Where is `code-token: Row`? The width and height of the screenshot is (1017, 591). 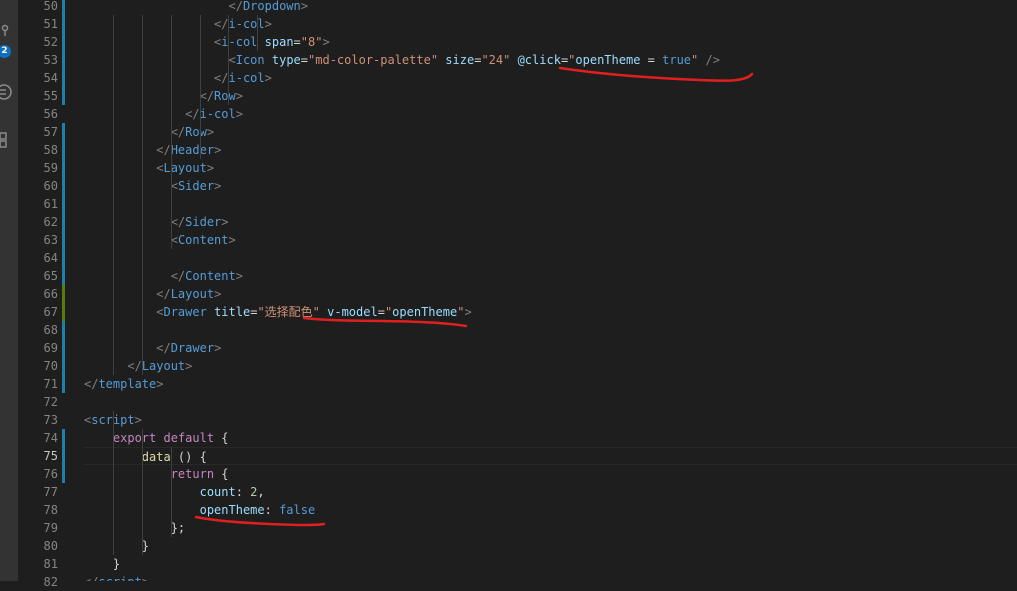
code-token: Row is located at coordinates (196, 132).